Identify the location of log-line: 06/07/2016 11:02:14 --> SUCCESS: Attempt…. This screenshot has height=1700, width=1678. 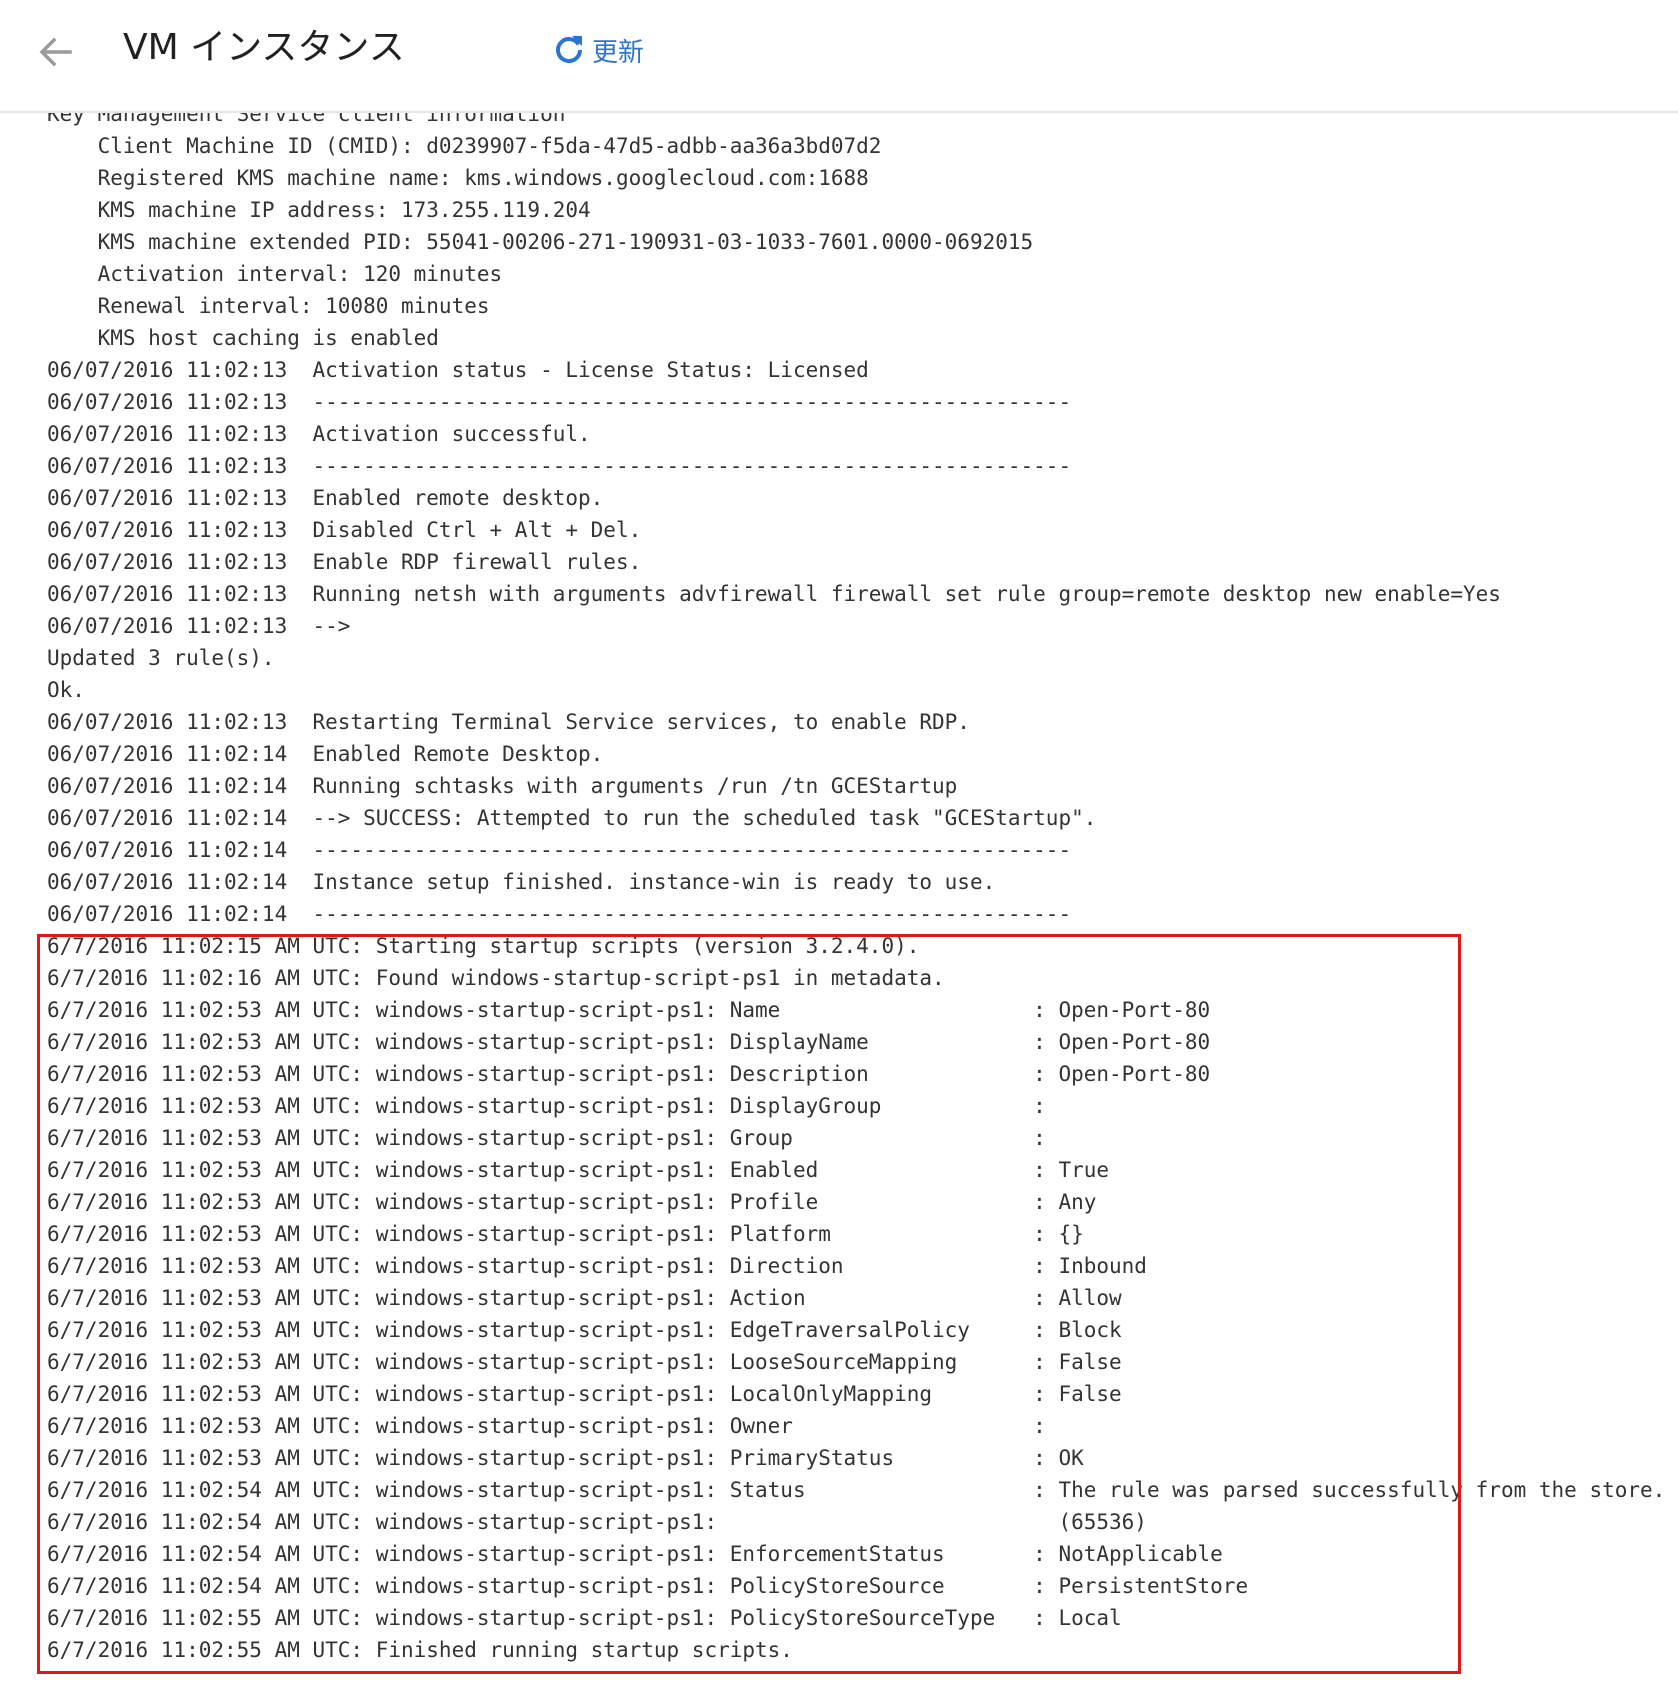
(572, 818).